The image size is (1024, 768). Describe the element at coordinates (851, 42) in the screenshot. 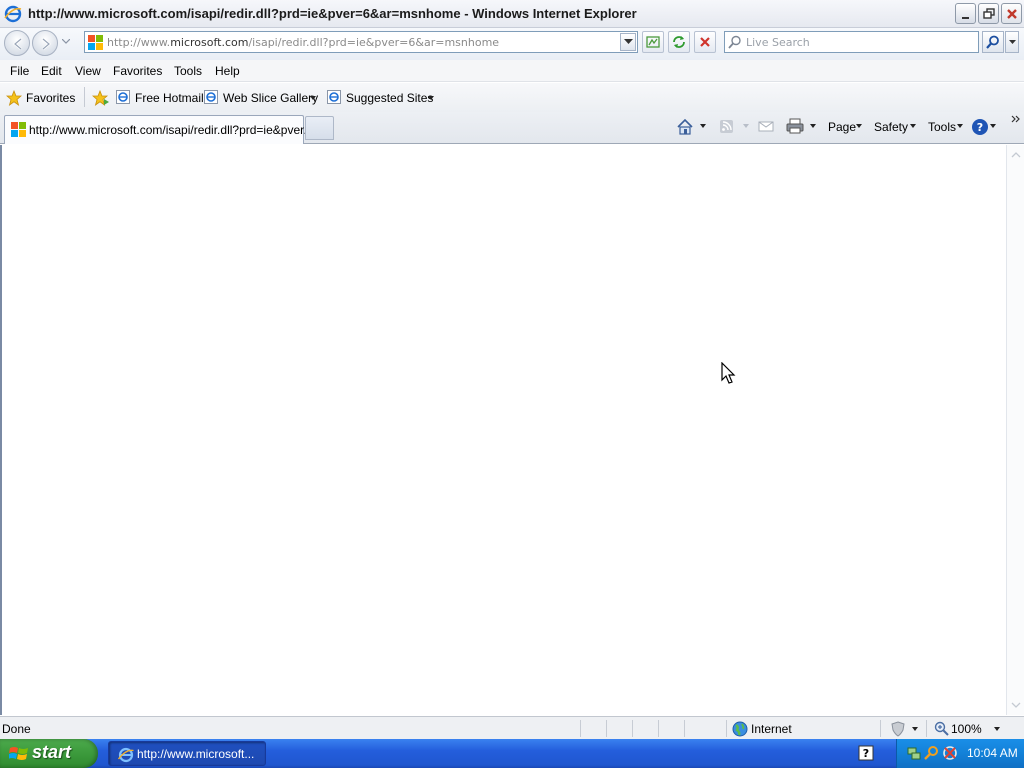

I see `search-input: Live Search` at that location.